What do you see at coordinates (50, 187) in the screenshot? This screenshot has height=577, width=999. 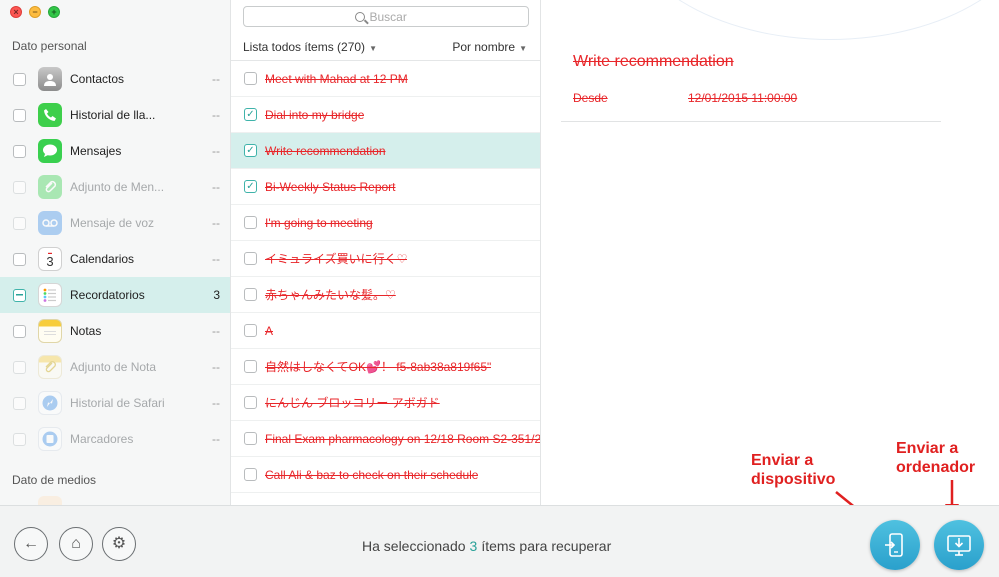 I see `message-attachment-icon` at bounding box center [50, 187].